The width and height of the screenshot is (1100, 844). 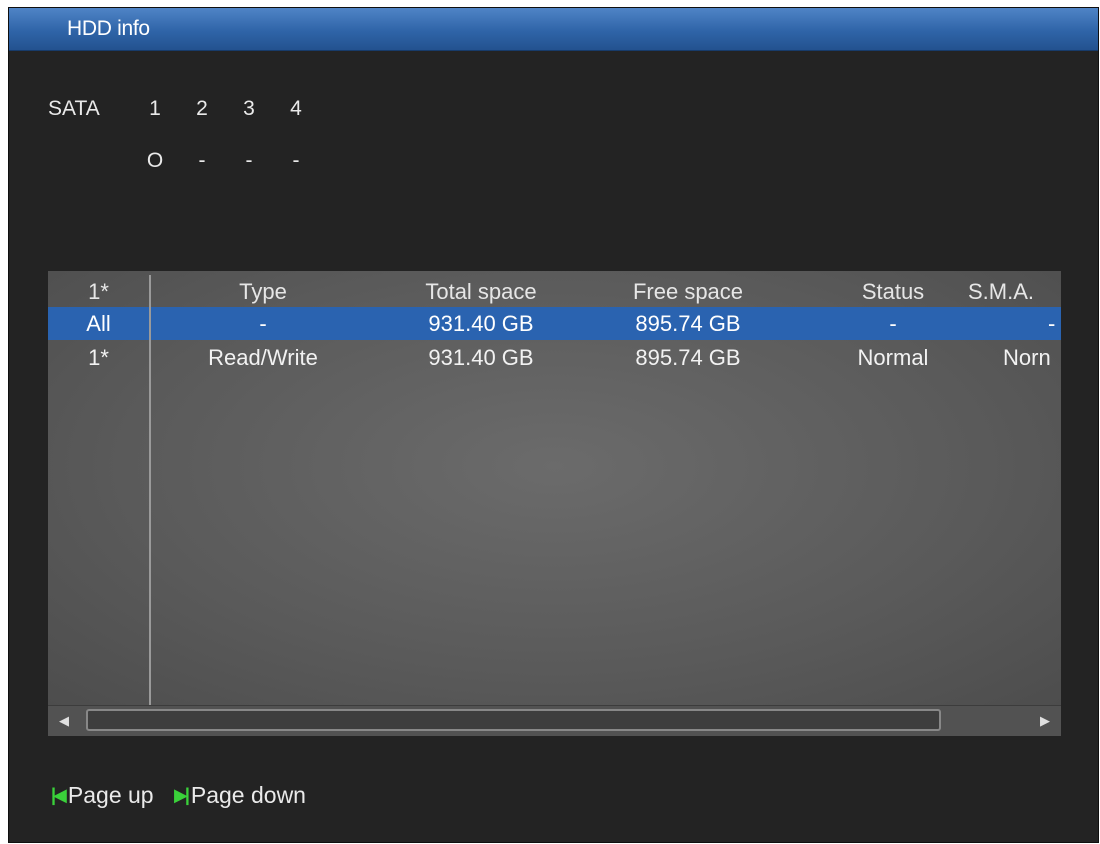 I want to click on page-down-label: Page down, so click(x=248, y=795).